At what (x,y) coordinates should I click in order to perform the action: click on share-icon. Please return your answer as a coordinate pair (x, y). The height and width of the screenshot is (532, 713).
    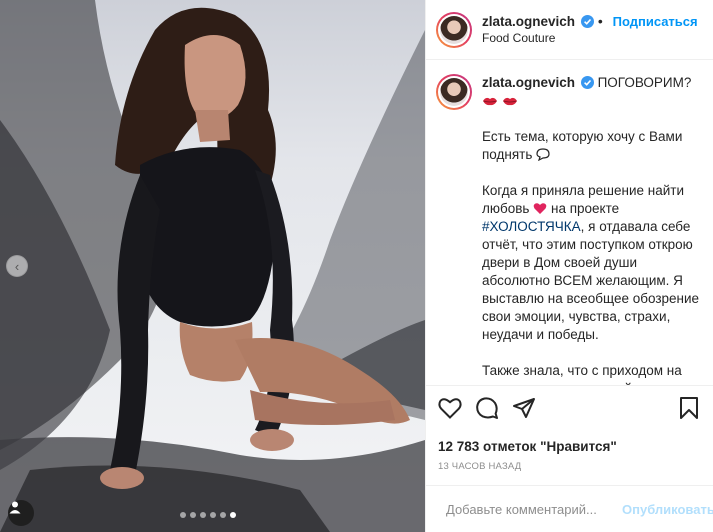
    Looking at the image, I should click on (524, 407).